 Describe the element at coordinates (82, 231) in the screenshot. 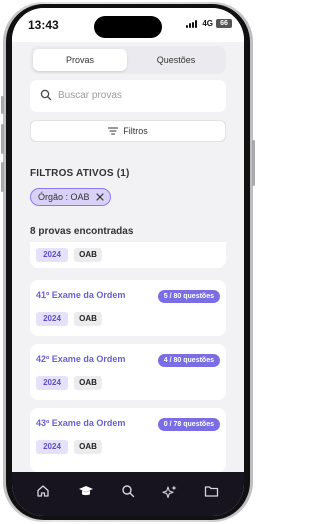

I see `results-count: 8 provas encontradas` at that location.